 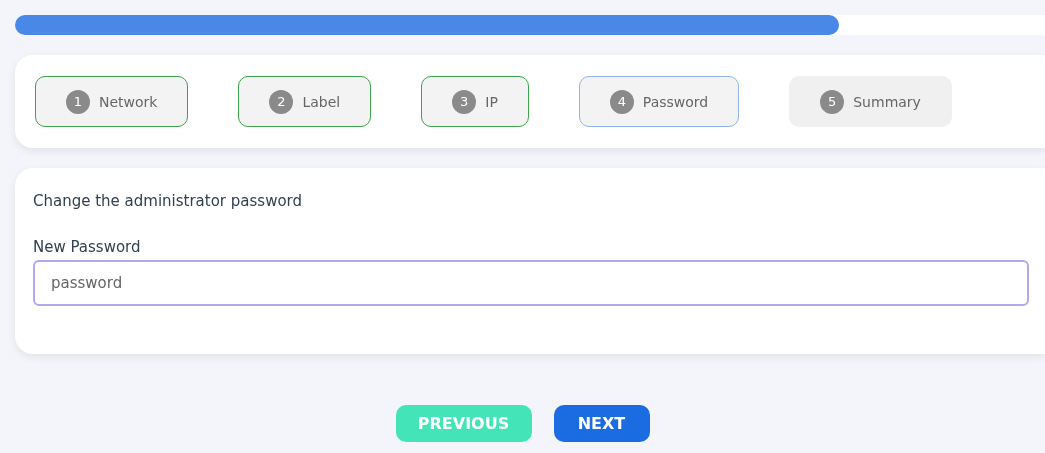 I want to click on step-tab: 4 Password, so click(x=659, y=101).